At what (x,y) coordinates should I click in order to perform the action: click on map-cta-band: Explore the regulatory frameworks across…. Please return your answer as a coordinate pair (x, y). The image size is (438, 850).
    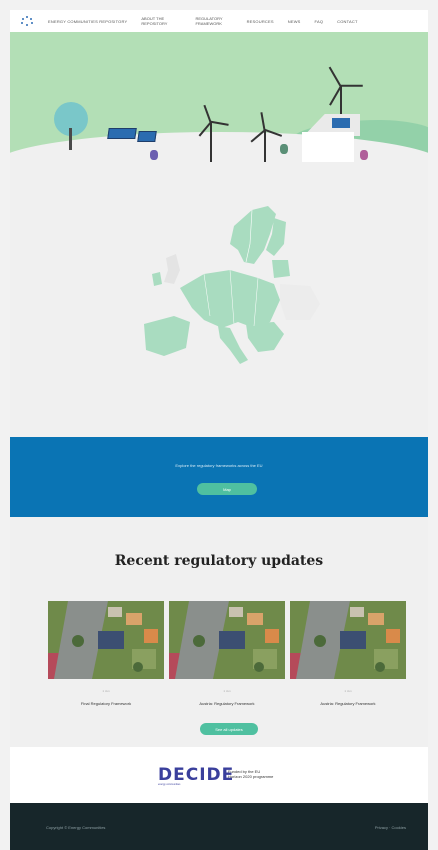
    Looking at the image, I should click on (219, 477).